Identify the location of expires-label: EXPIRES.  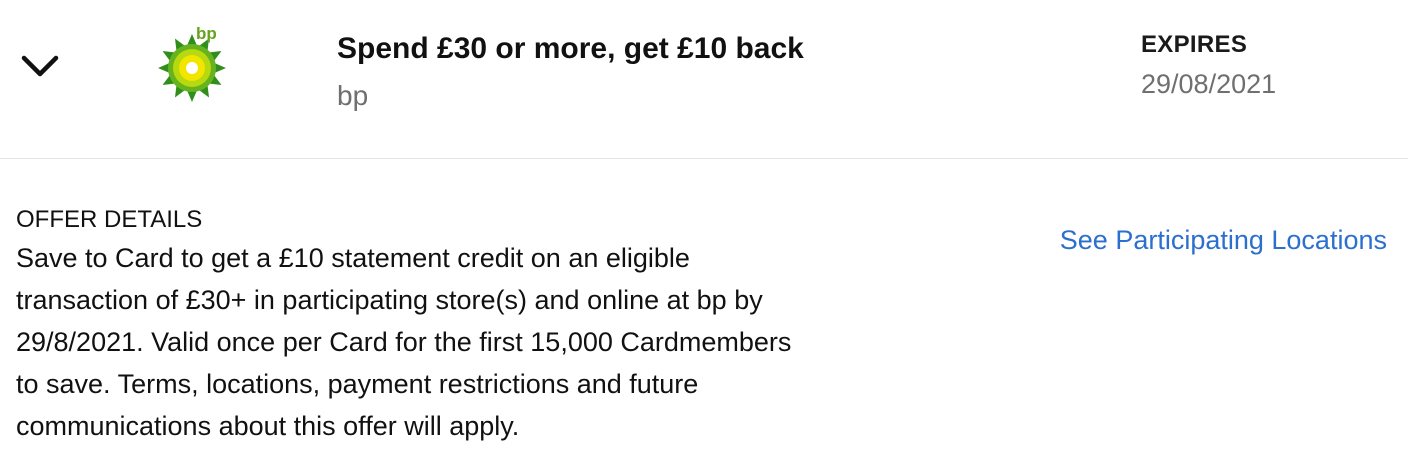
(1194, 44).